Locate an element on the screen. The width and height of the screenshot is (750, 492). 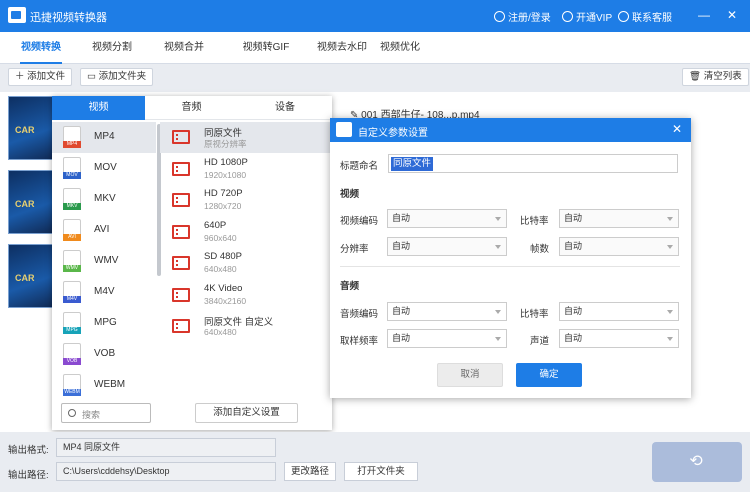
format-item-label: MP4 is located at coordinates (104, 136).